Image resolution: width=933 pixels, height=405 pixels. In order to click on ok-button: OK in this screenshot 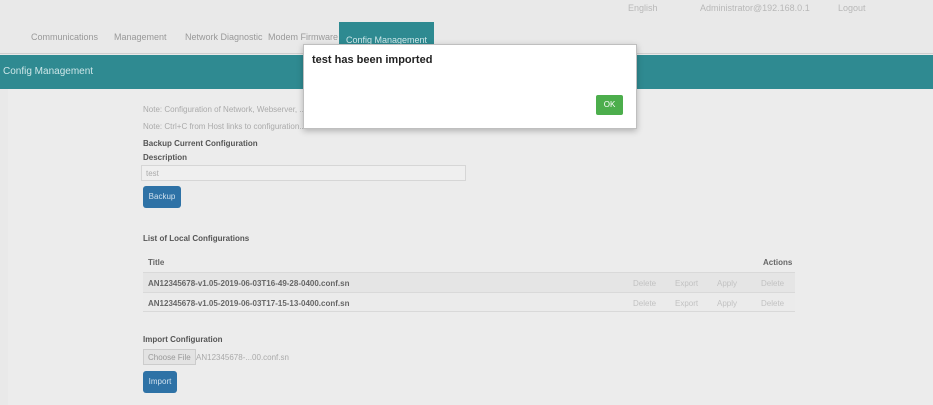, I will do `click(609, 105)`.